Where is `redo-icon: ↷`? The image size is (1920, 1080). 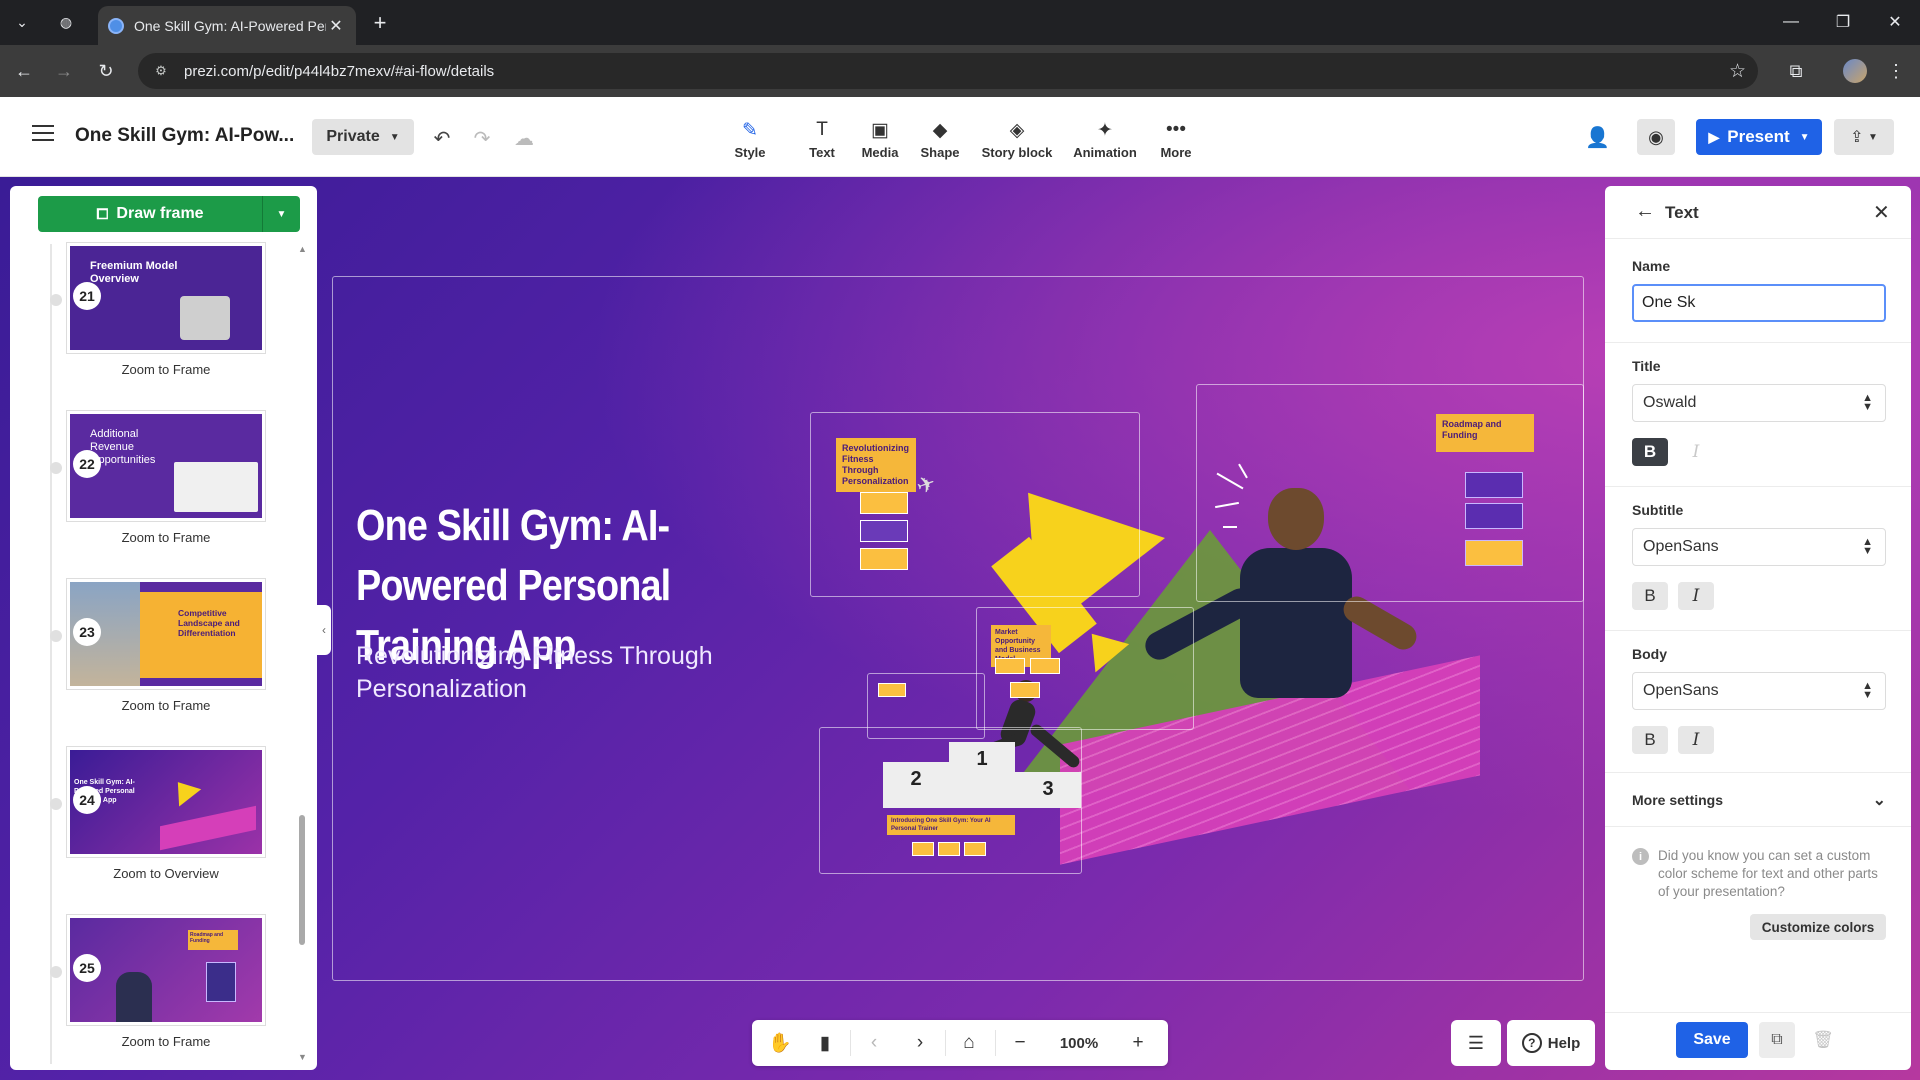 redo-icon: ↷ is located at coordinates (482, 138).